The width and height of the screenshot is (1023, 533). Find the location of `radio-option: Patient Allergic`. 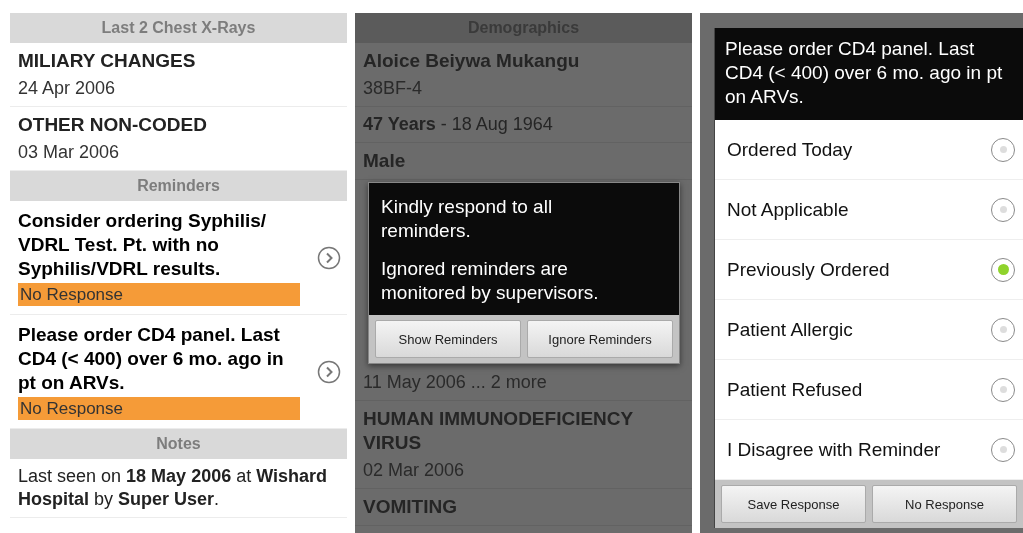

radio-option: Patient Allergic is located at coordinates (869, 330).